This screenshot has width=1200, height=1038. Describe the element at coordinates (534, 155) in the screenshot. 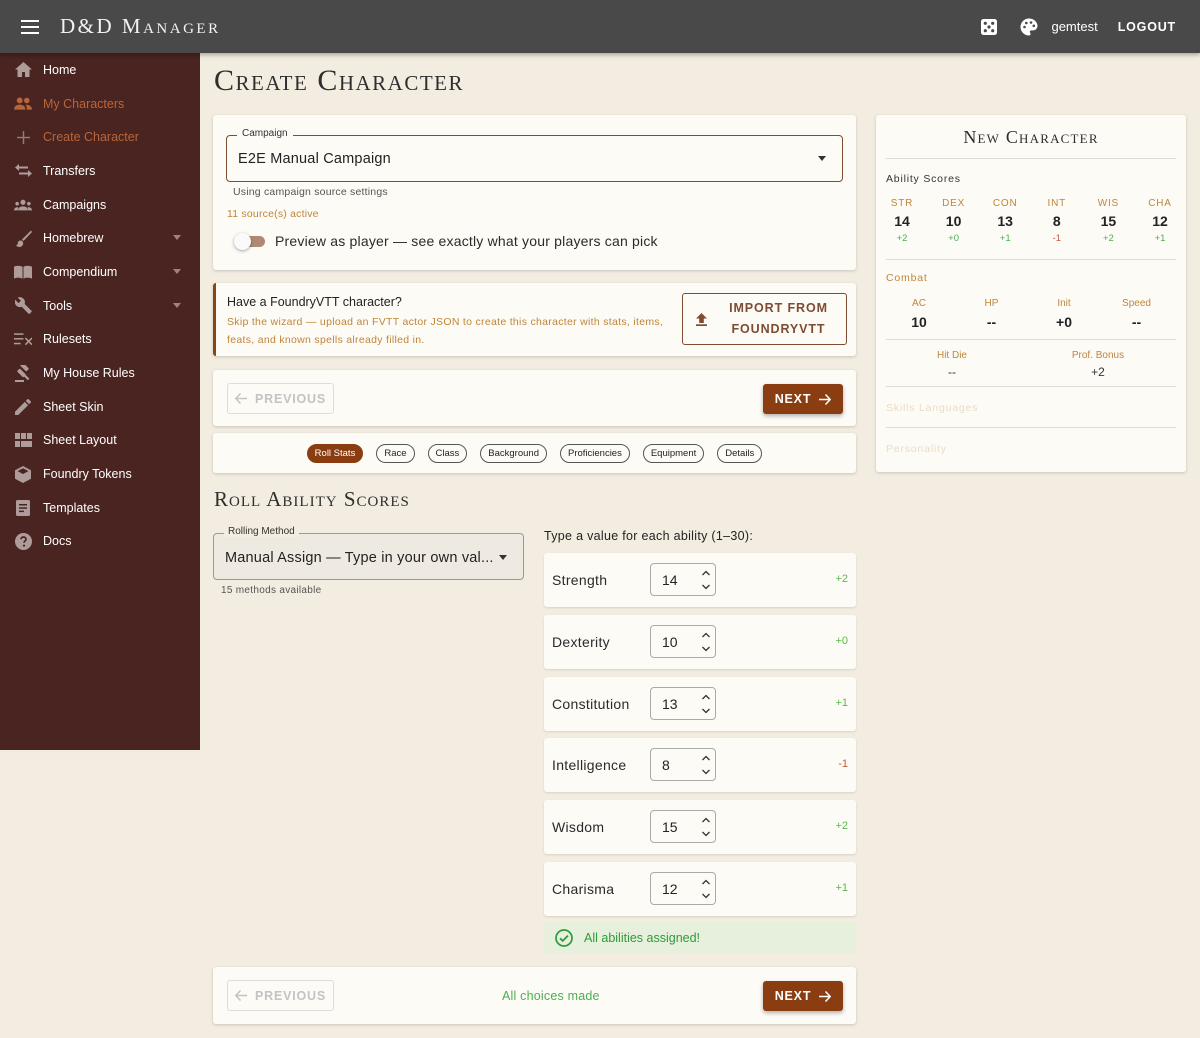

I see `campaign-select: Campaign E2E Manual Campaign` at that location.